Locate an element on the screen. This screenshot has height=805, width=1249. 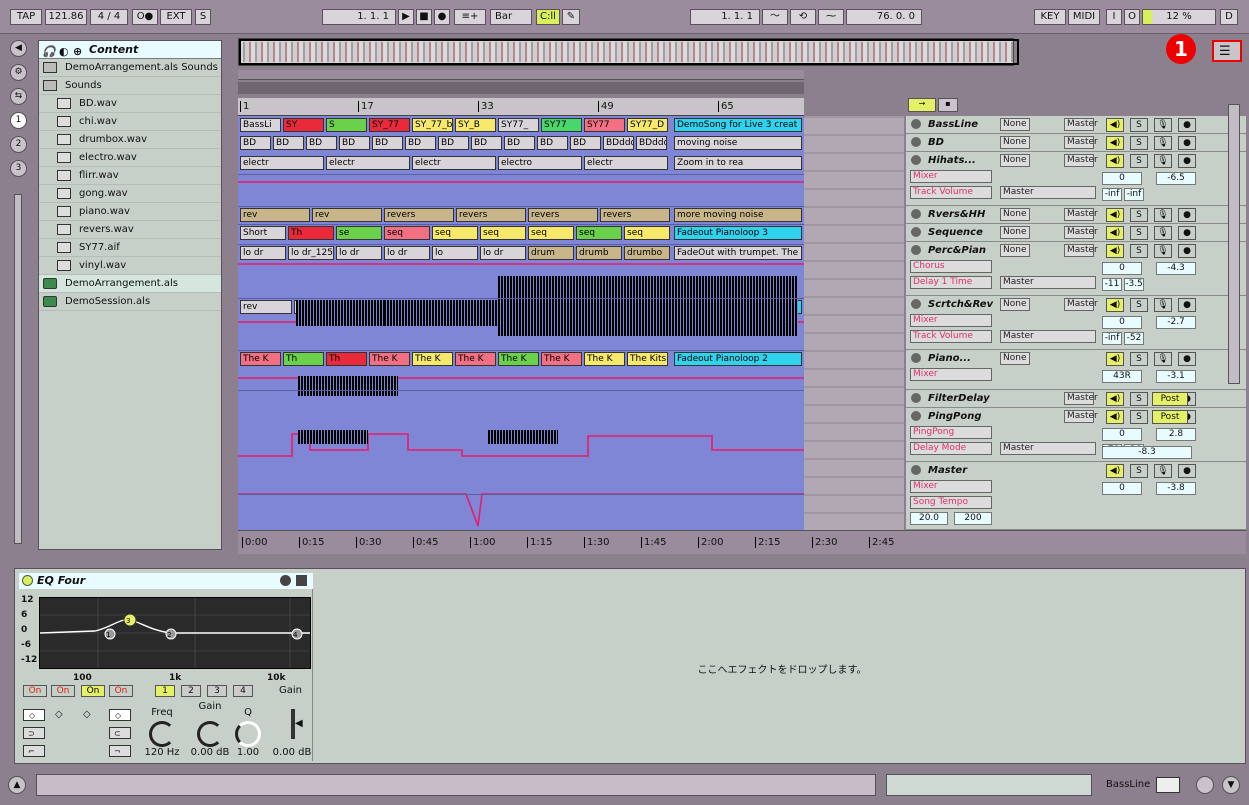
eq-graph: 1 3 2 4 is located at coordinates (175, 633).